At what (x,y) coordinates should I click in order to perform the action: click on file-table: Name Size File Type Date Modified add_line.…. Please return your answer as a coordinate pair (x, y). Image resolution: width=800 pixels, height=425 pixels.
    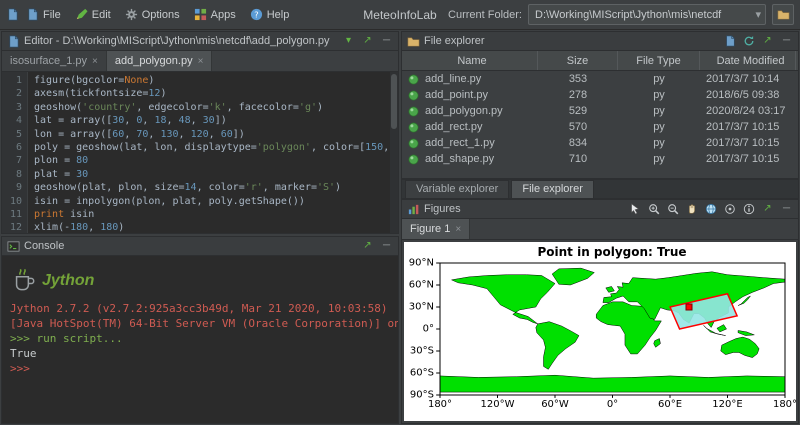
    Looking at the image, I should click on (600, 114).